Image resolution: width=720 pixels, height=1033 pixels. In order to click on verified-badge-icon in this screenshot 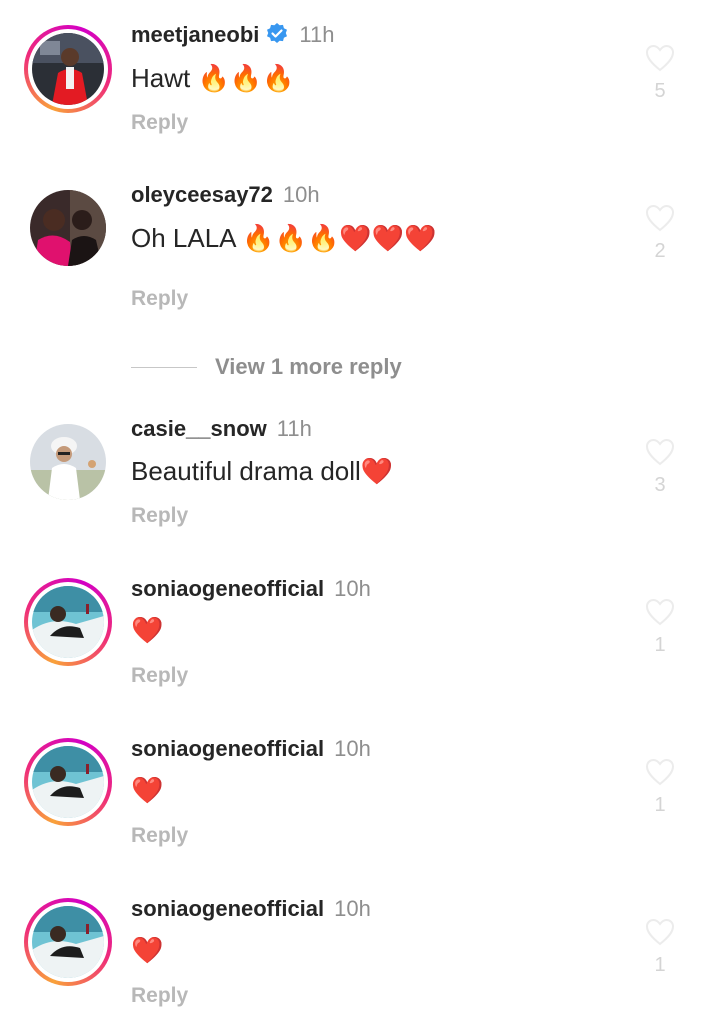, I will do `click(277, 34)`.